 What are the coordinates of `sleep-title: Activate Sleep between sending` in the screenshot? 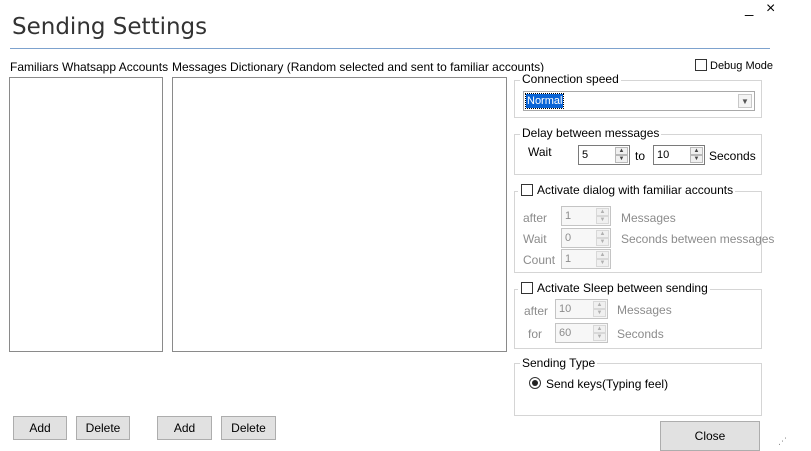 It's located at (622, 288).